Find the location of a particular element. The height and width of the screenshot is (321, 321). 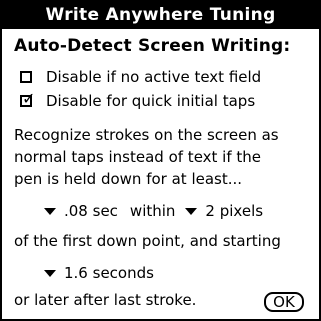

section-heading: Auto-Detect Screen Writing: is located at coordinates (152, 46).